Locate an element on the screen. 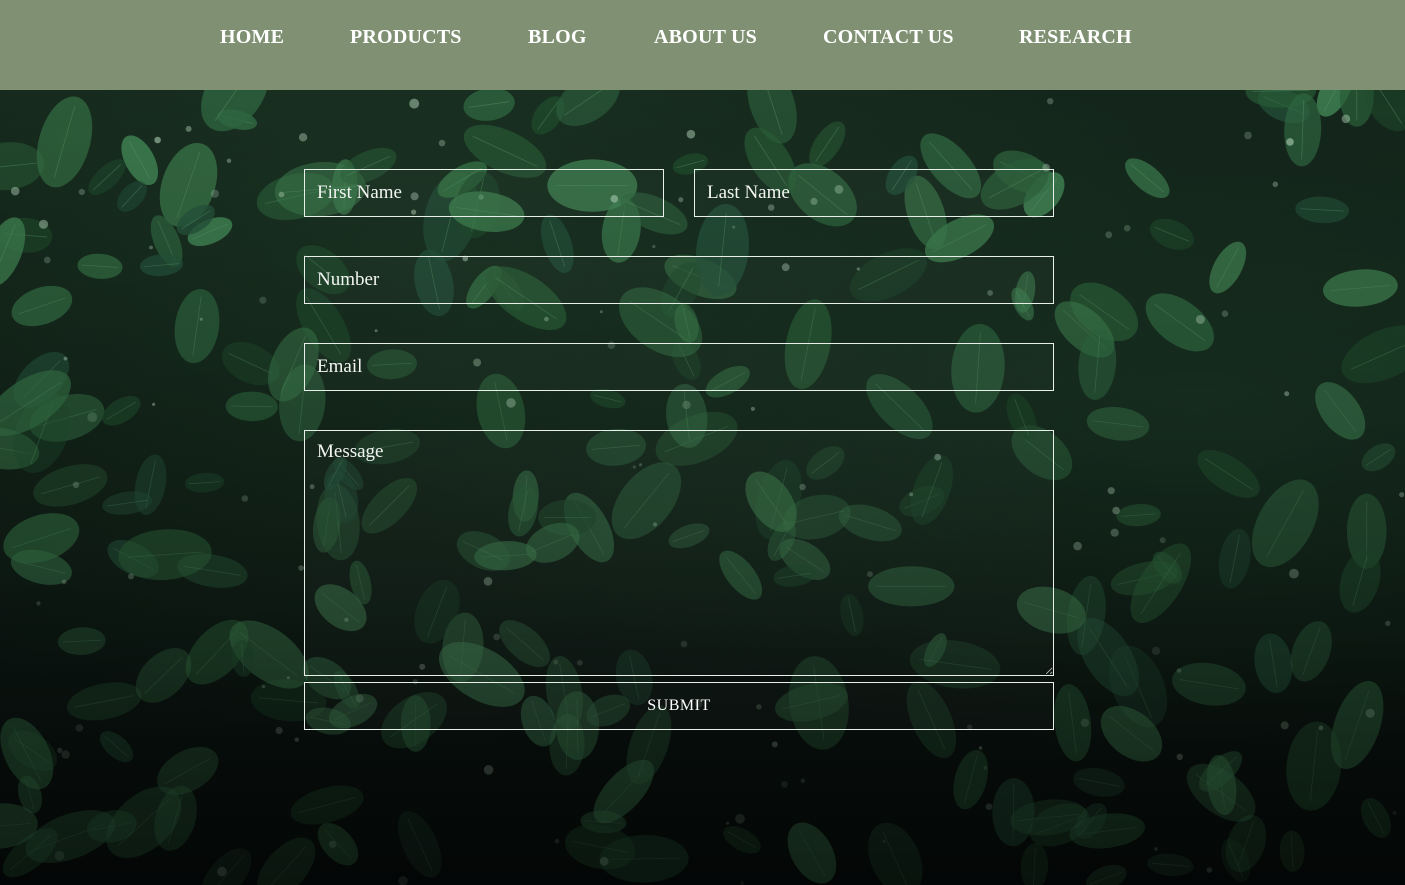 This screenshot has height=885, width=1405. nav-research-link: RESEARCH is located at coordinates (1075, 37).